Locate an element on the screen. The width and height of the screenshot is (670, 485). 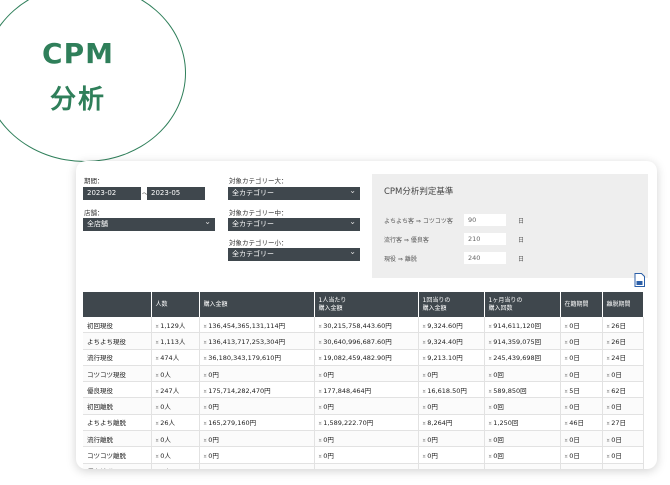
table-cell: 5日 is located at coordinates (581, 390).